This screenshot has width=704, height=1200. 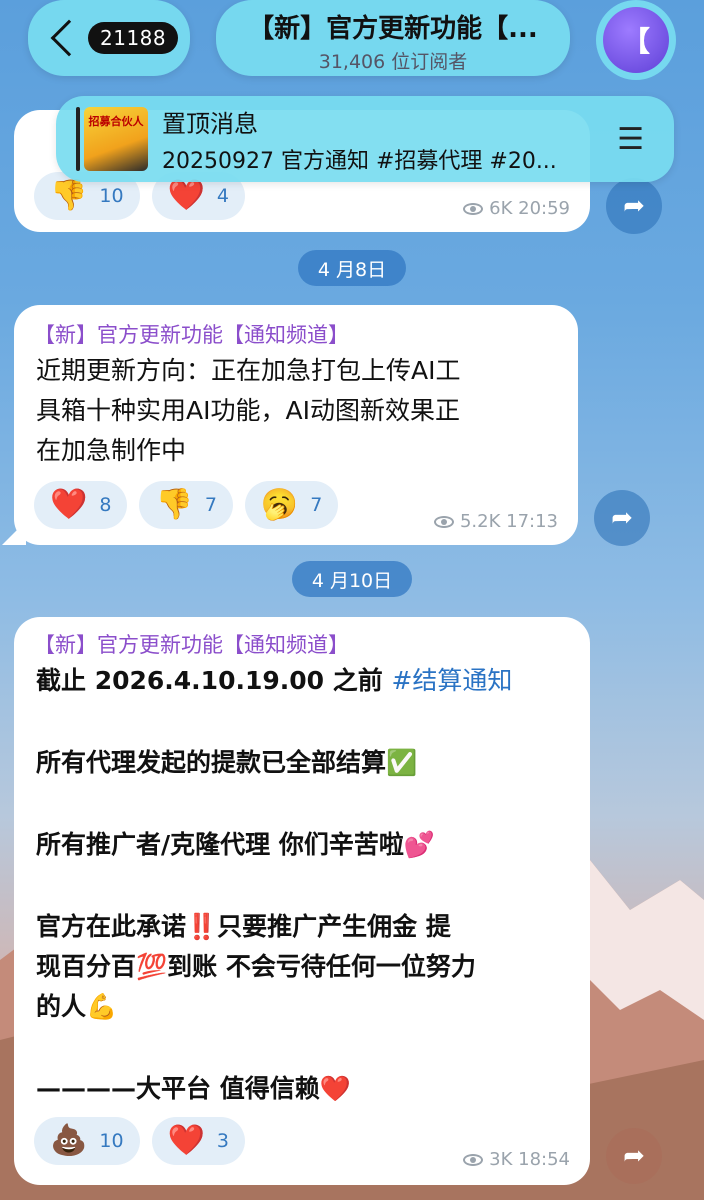 I want to click on unread-count-badge: 21188, so click(x=133, y=38).